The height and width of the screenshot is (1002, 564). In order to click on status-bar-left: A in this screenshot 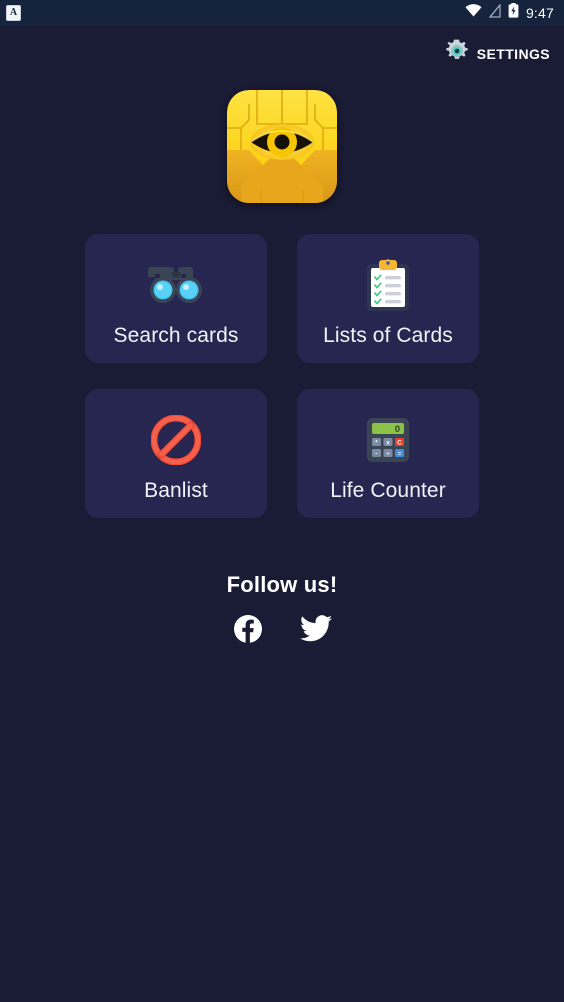, I will do `click(13, 13)`.